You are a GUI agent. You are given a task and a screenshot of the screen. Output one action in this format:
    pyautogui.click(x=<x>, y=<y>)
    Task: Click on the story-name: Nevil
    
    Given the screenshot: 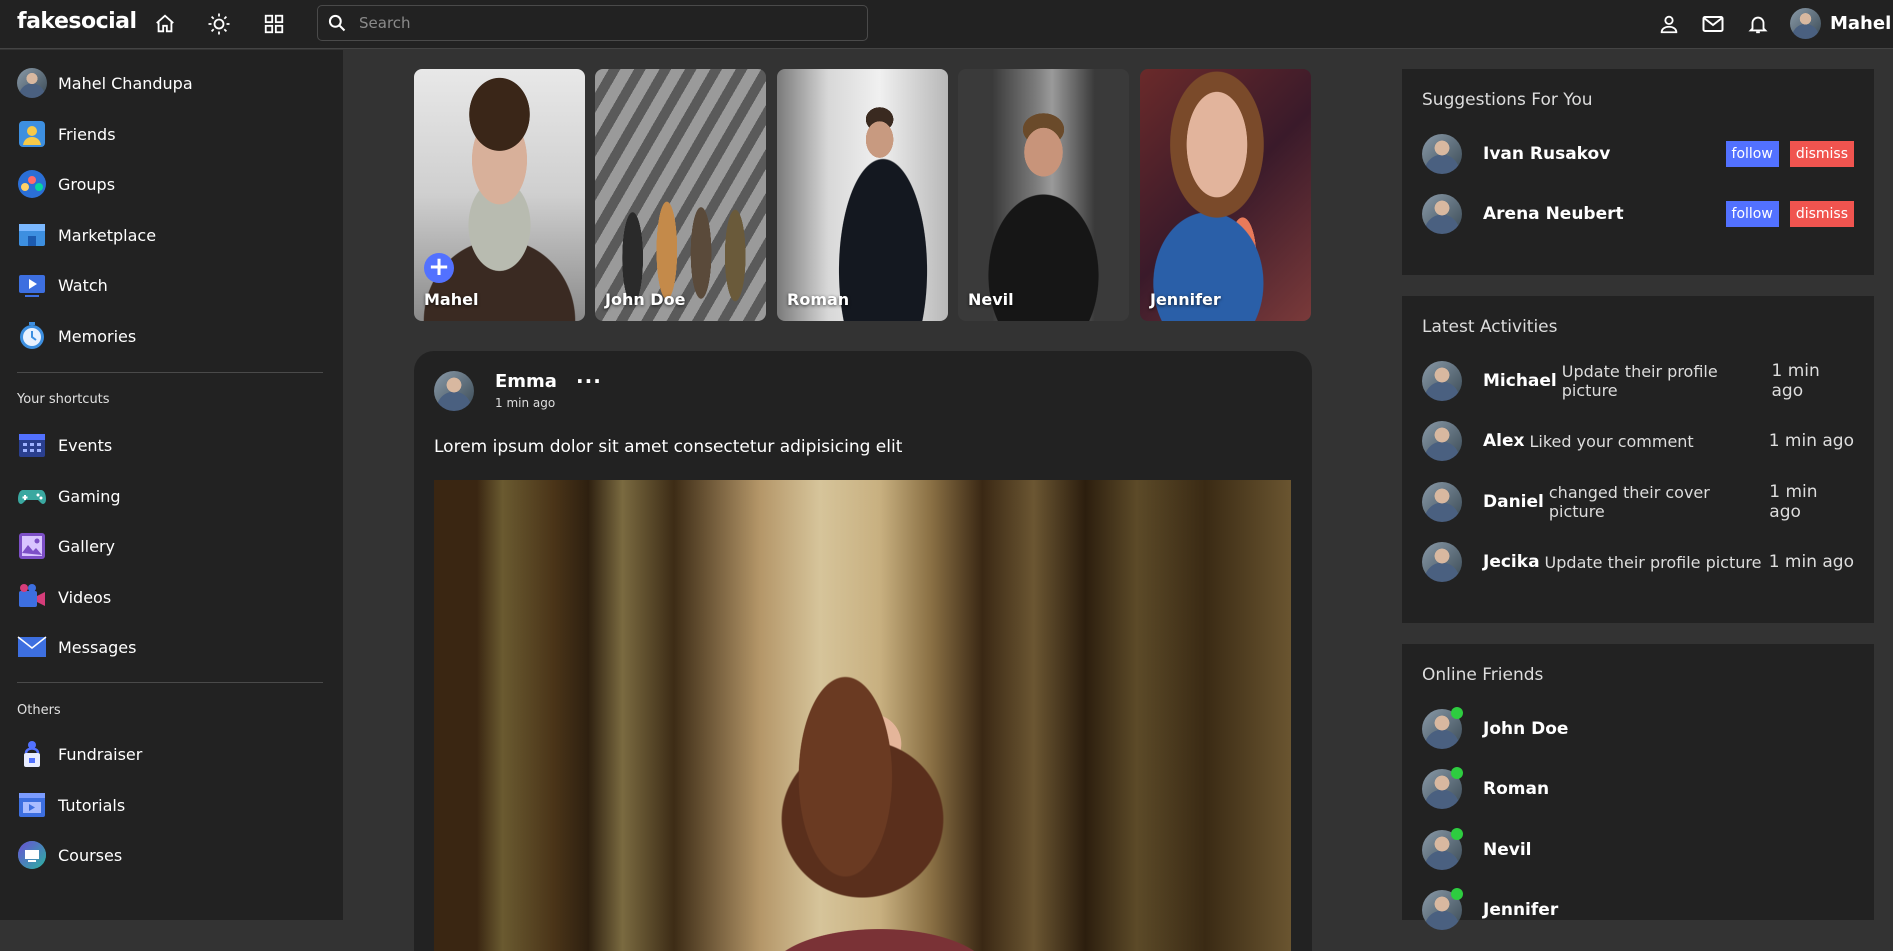 What is the action you would take?
    pyautogui.click(x=991, y=299)
    